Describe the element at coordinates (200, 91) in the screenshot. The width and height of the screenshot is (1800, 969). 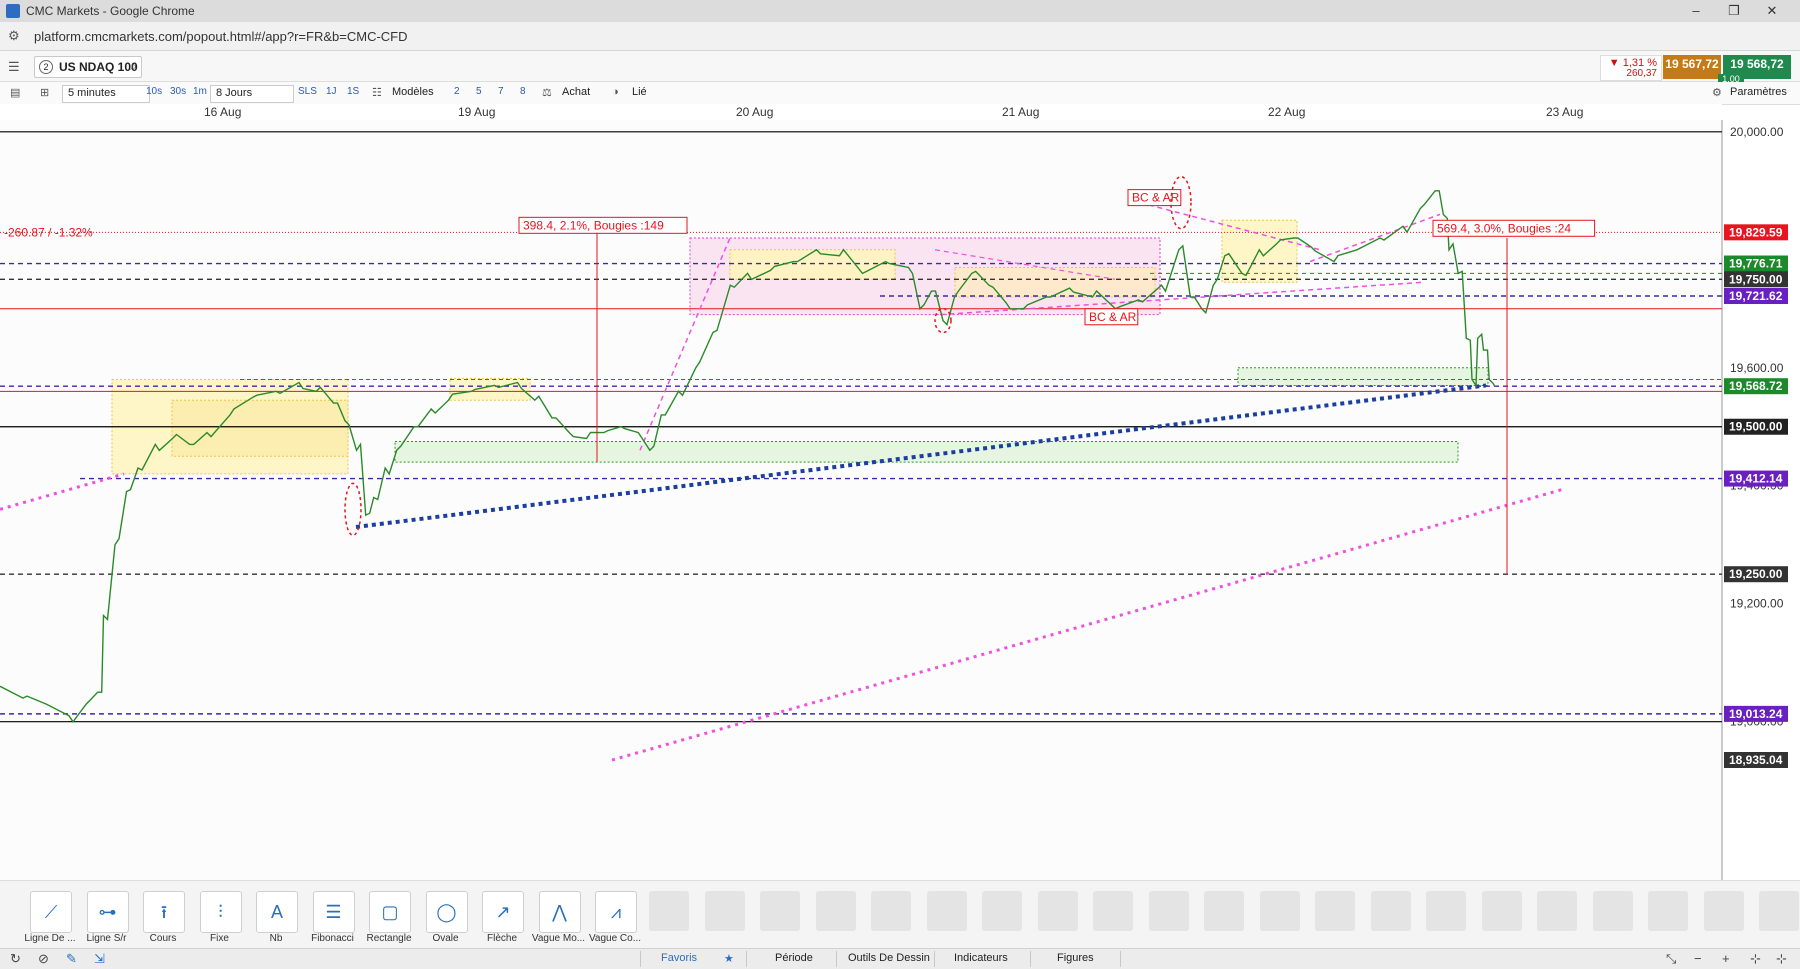
I see `tf-1m-button: 1m` at that location.